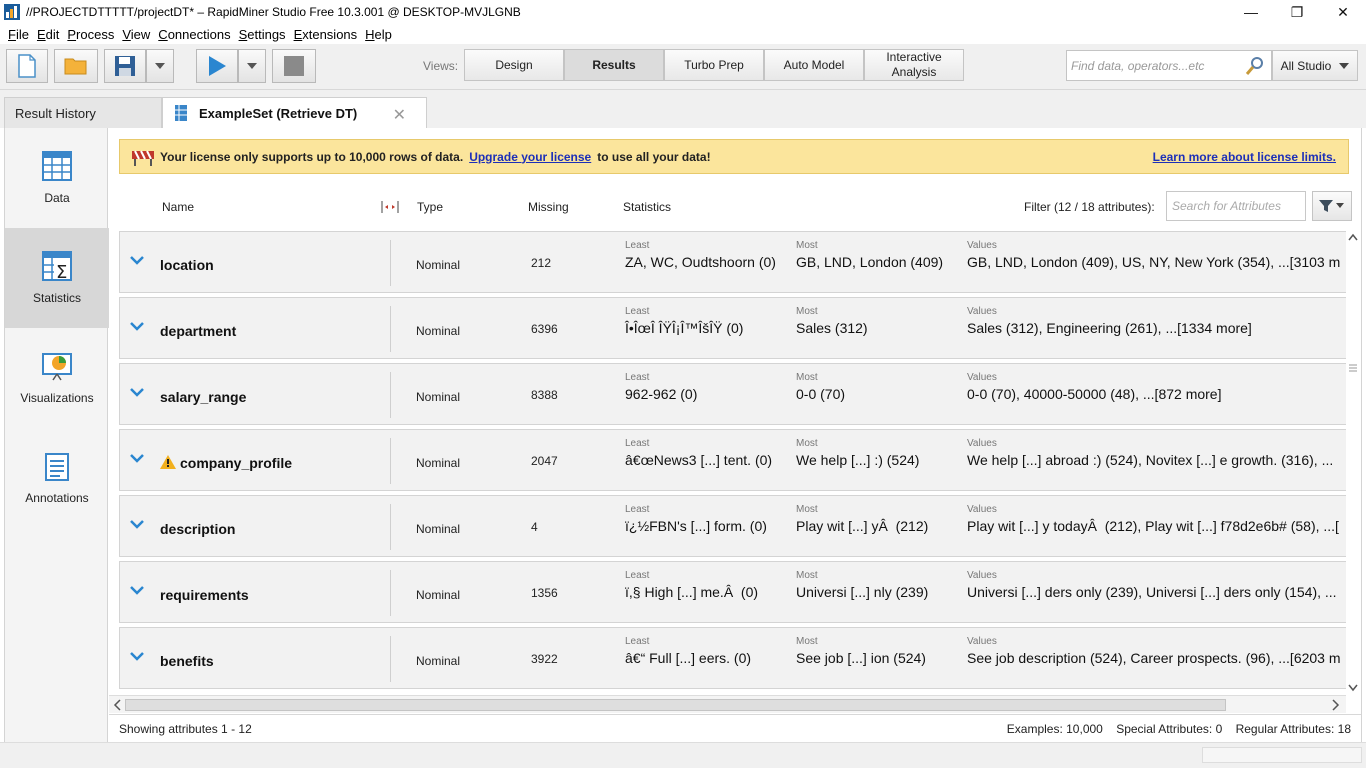  I want to click on attribute-name: requirements, so click(204, 595).